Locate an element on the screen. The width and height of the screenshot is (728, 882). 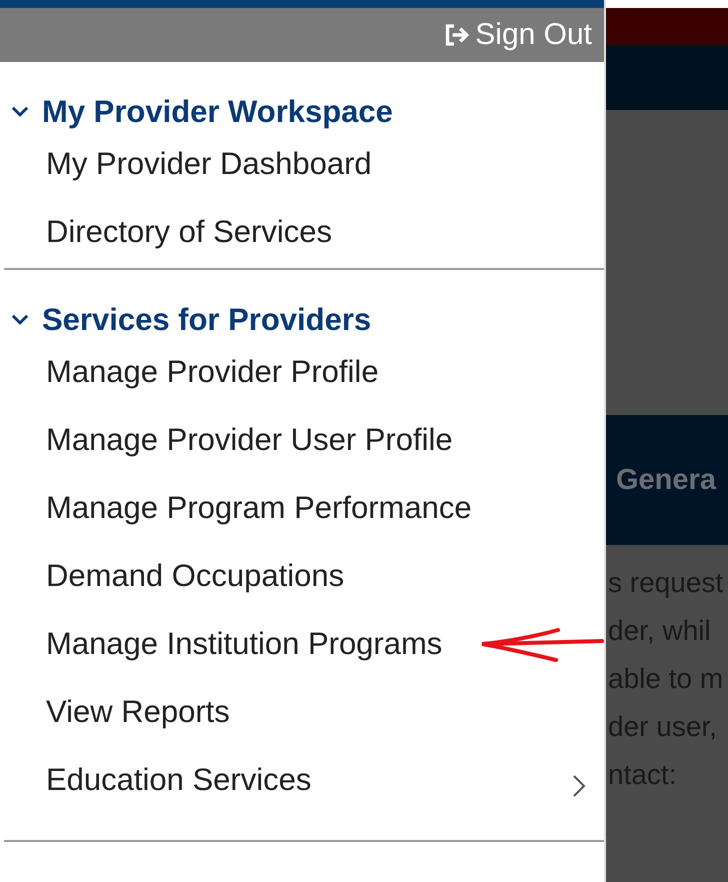
section-header: My Provider Workspace is located at coordinates (302, 112).